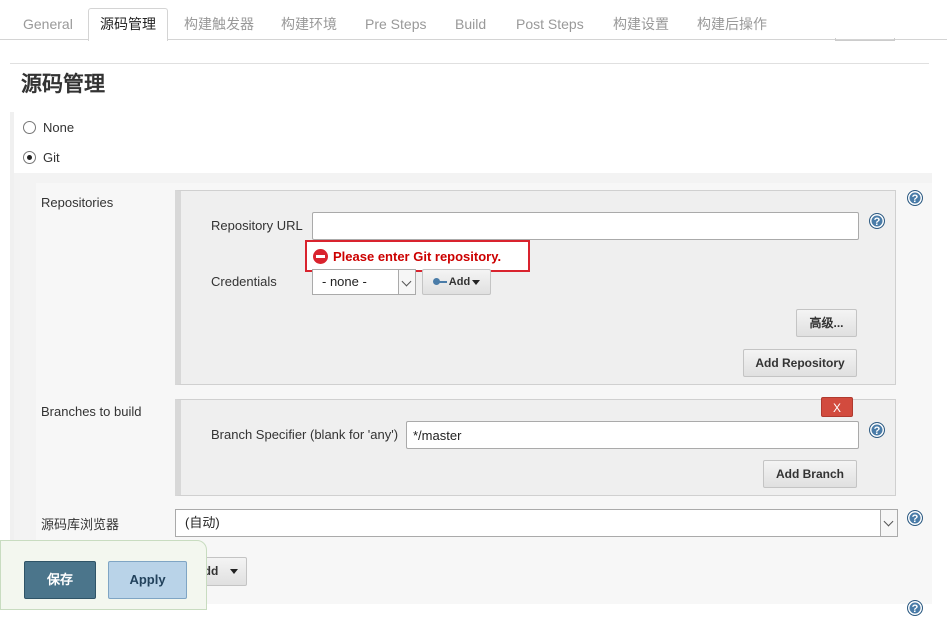 This screenshot has height=617, width=947. What do you see at coordinates (51, 157) in the screenshot?
I see `radio-git-label: Git` at bounding box center [51, 157].